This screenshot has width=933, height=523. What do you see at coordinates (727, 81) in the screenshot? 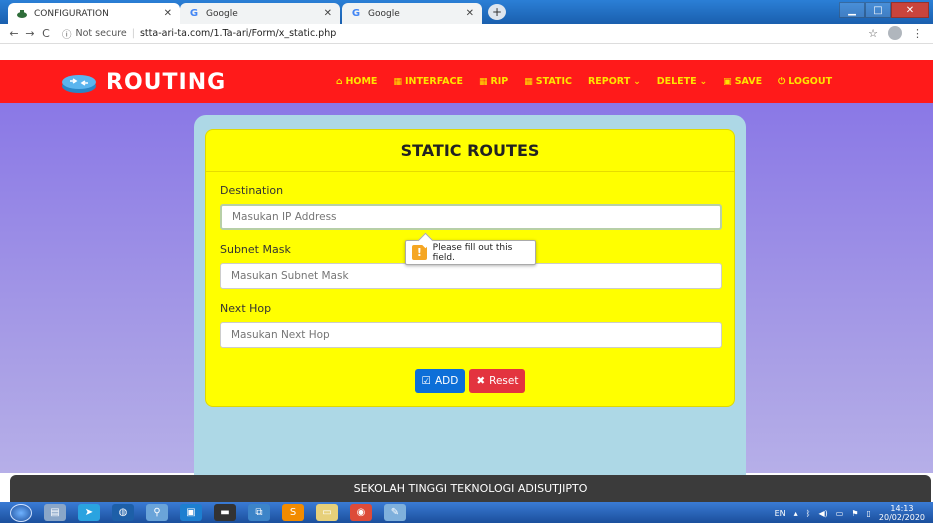
I see `save-icon: ▣` at bounding box center [727, 81].